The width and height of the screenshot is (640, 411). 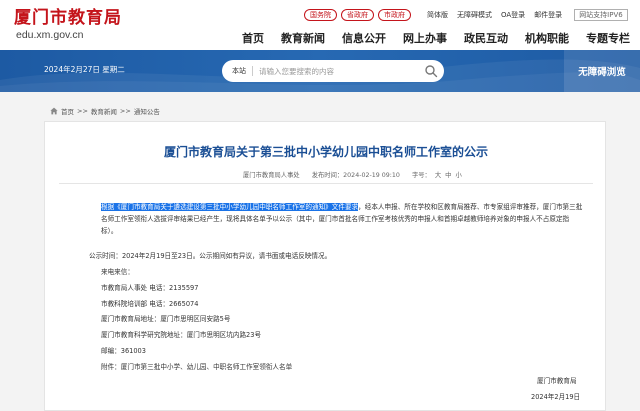 What do you see at coordinates (474, 15) in the screenshot?
I see `link-accessibility-mode: 无障碍模式` at bounding box center [474, 15].